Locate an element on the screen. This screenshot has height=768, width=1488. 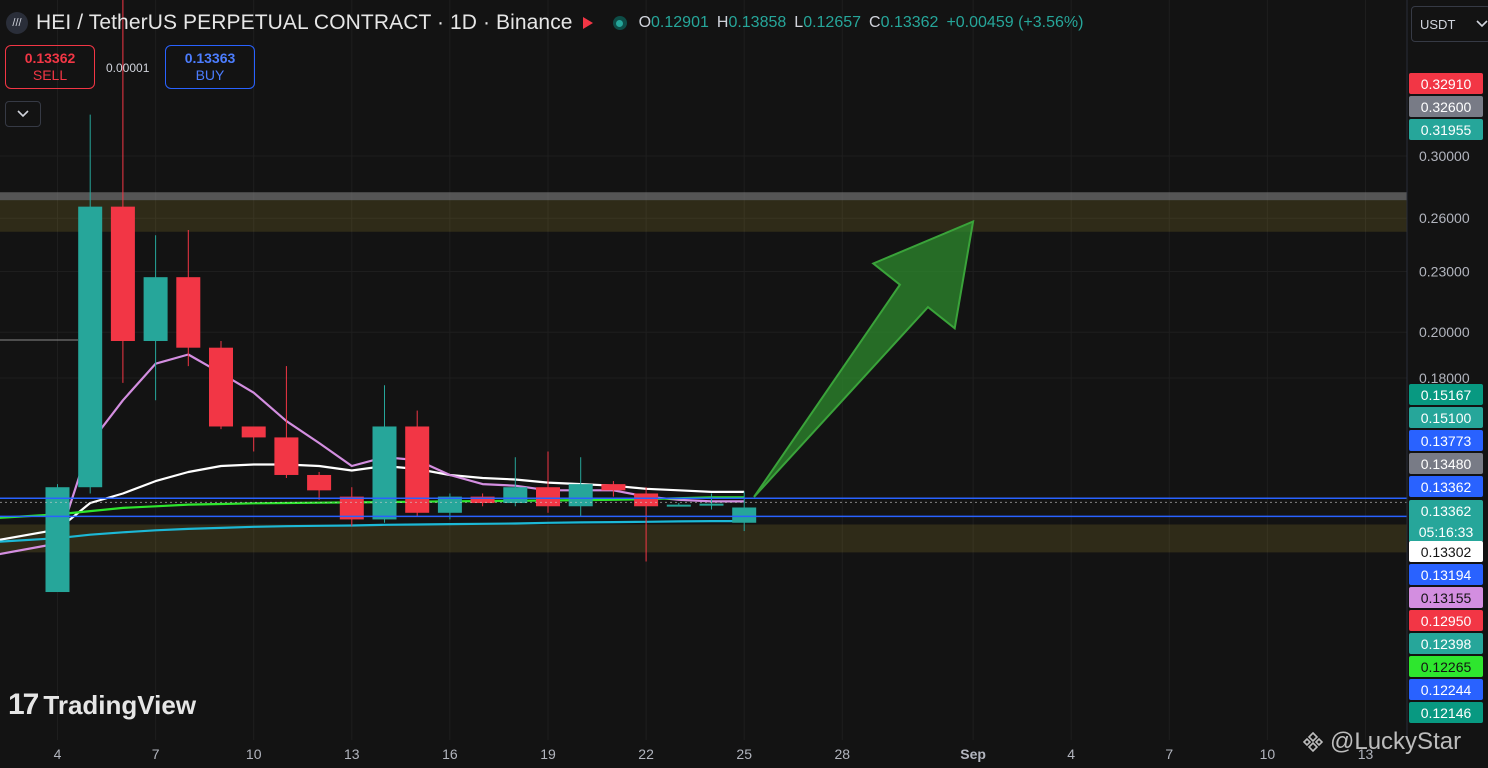
y-tick-label: 0.23000 is located at coordinates (1444, 271).